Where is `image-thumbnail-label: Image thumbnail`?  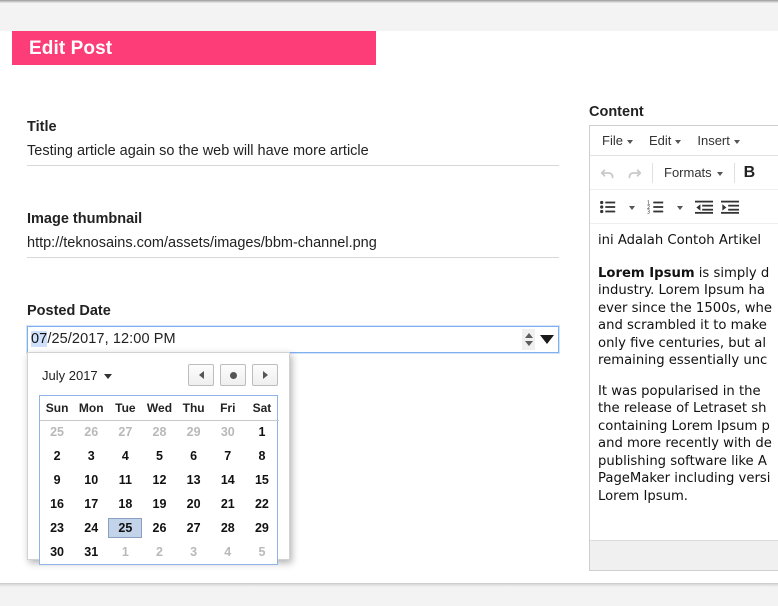 image-thumbnail-label: Image thumbnail is located at coordinates (85, 218).